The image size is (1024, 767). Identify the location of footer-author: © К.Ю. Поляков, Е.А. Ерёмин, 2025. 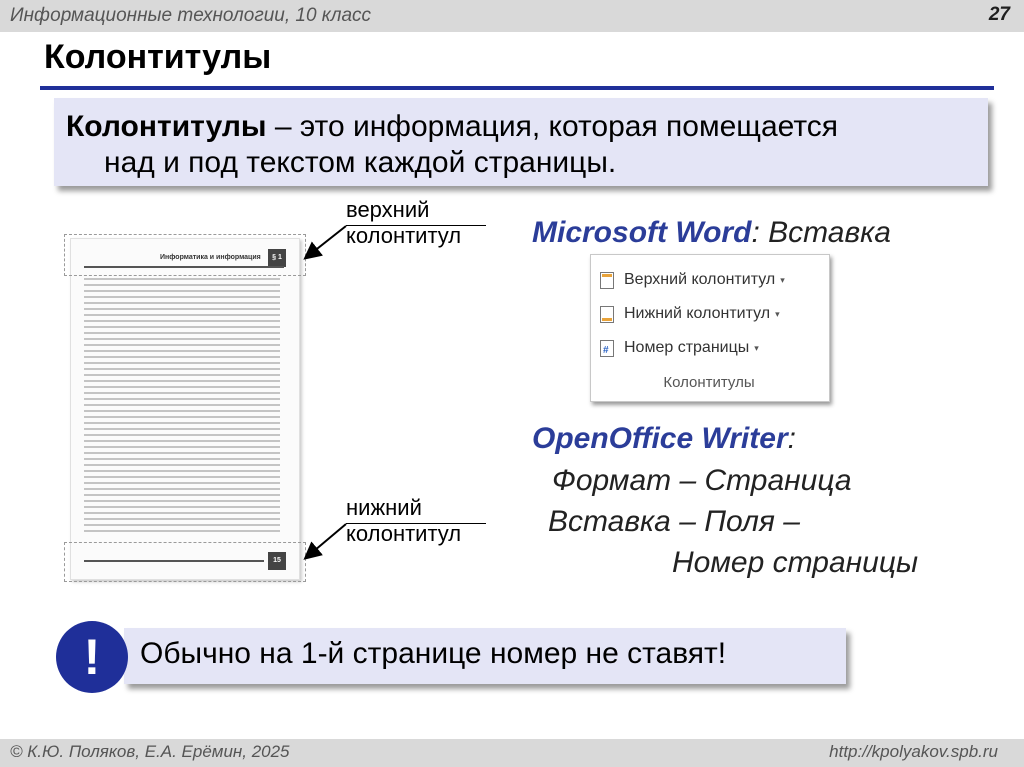
(150, 751).